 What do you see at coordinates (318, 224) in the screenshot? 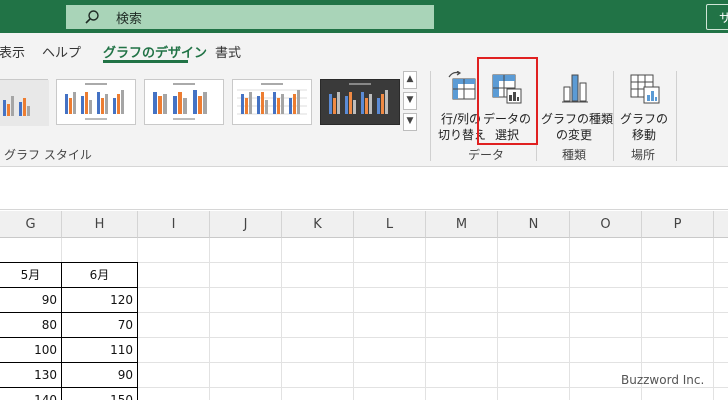
I see `column-header-k: K` at bounding box center [318, 224].